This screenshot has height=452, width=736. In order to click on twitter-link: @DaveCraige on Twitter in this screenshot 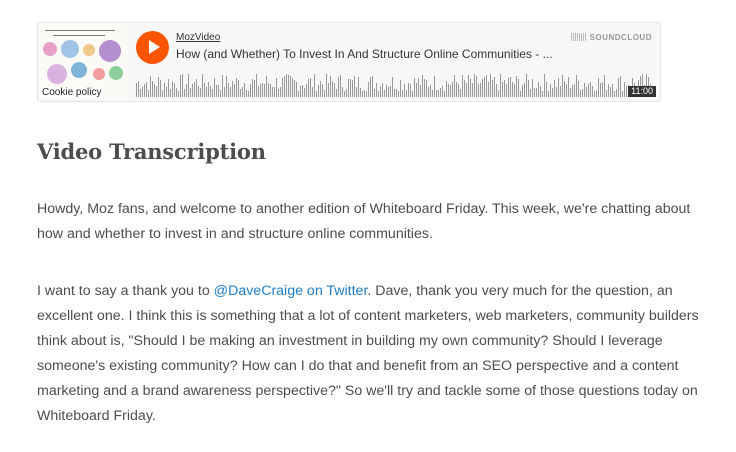, I will do `click(291, 291)`.